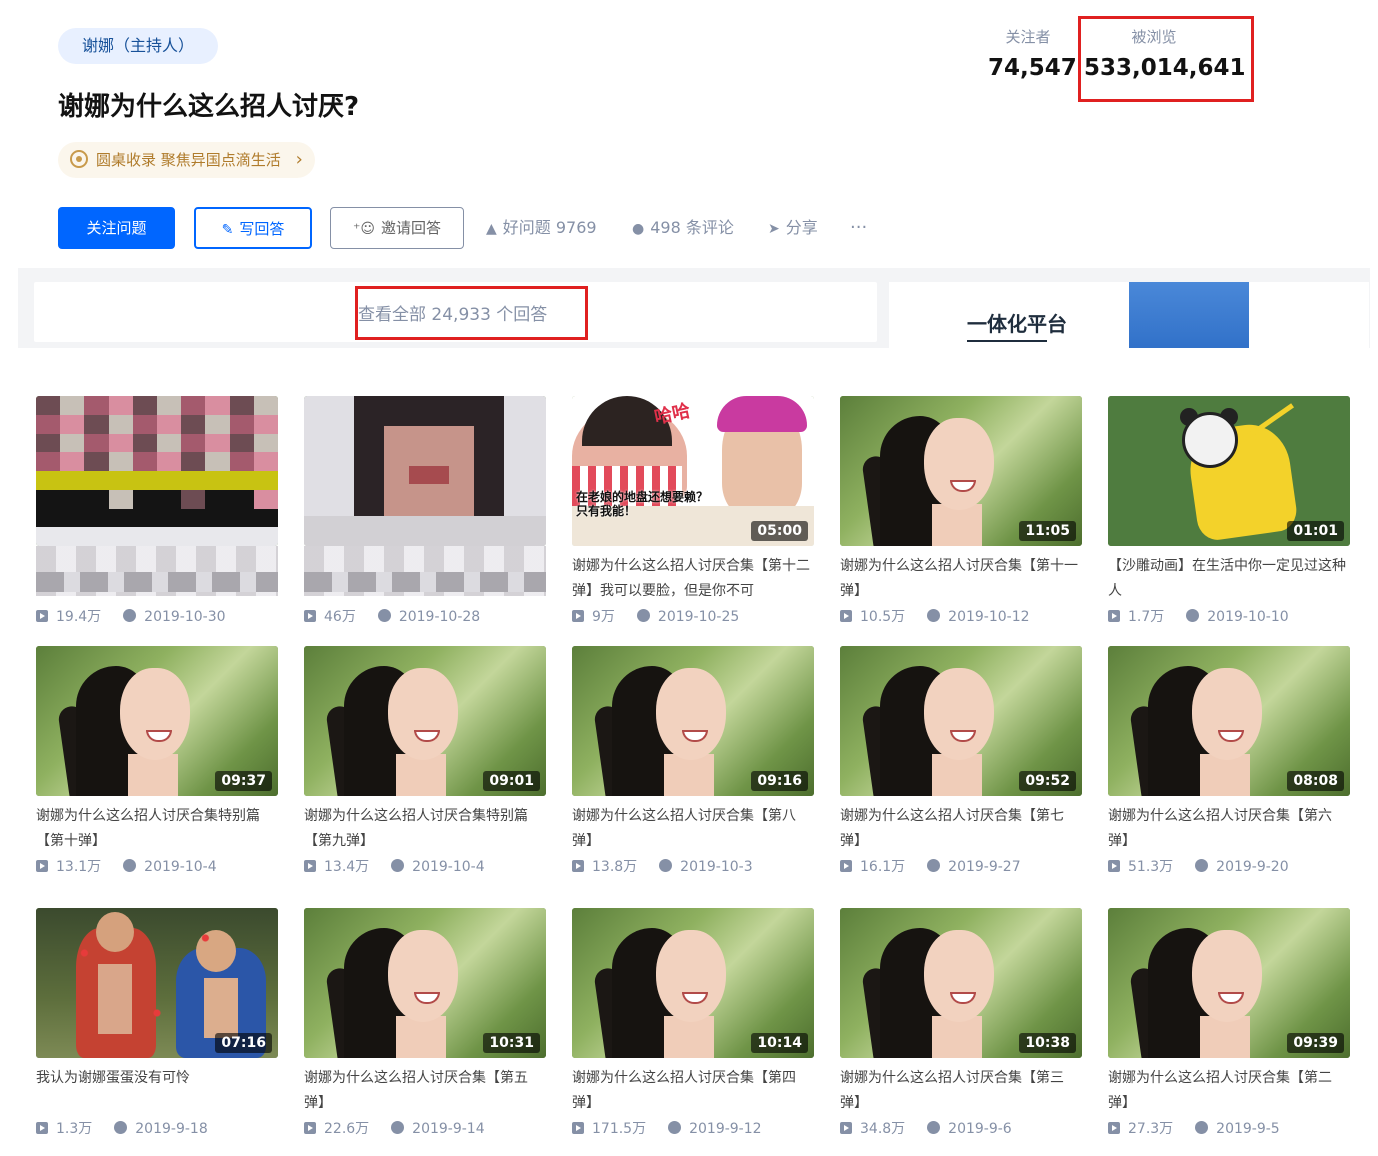 This screenshot has width=1378, height=1156. I want to click on video-thumbnail: 10:14, so click(693, 983).